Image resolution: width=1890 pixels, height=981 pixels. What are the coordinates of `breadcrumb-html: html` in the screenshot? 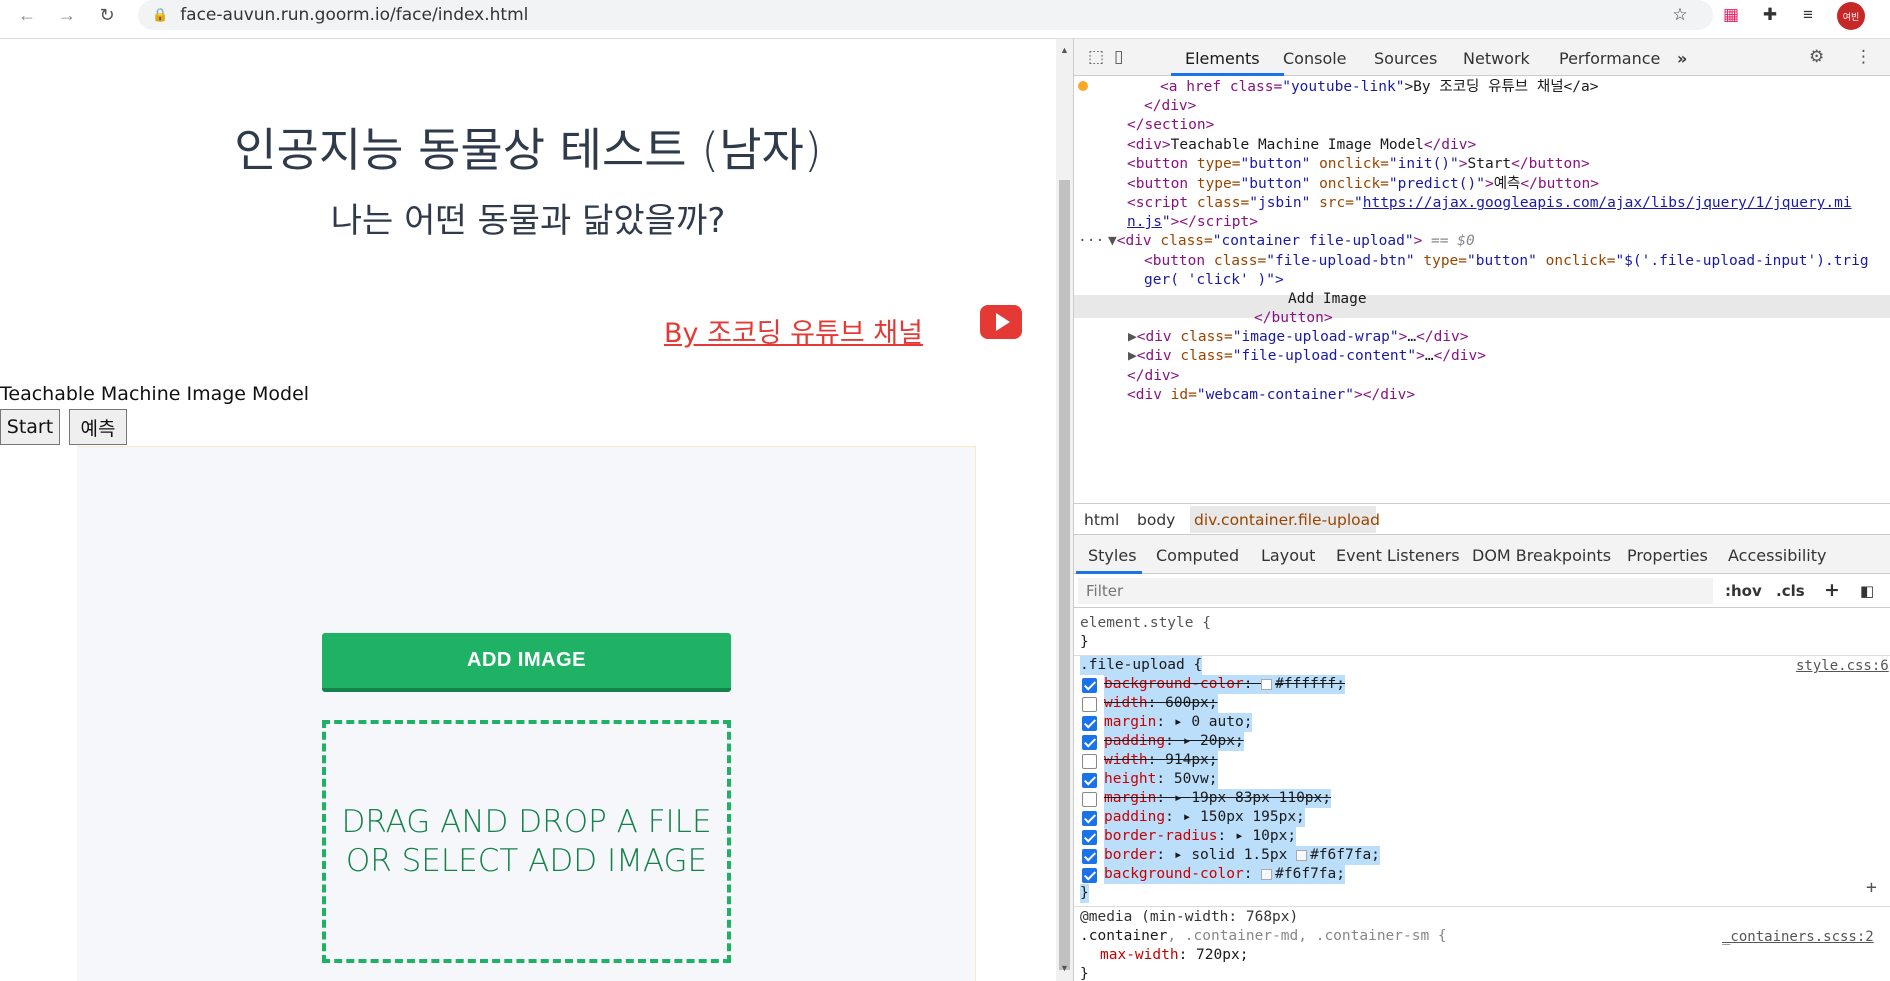 It's located at (1101, 520).